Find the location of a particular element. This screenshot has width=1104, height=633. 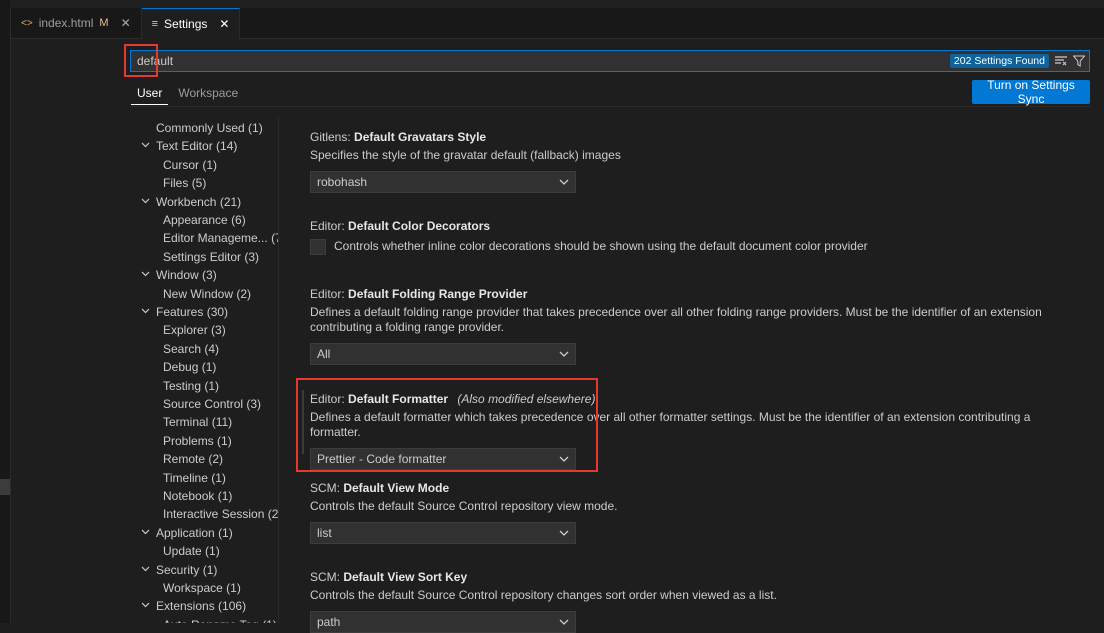

toc-item: Cursor (1) is located at coordinates (205, 165).